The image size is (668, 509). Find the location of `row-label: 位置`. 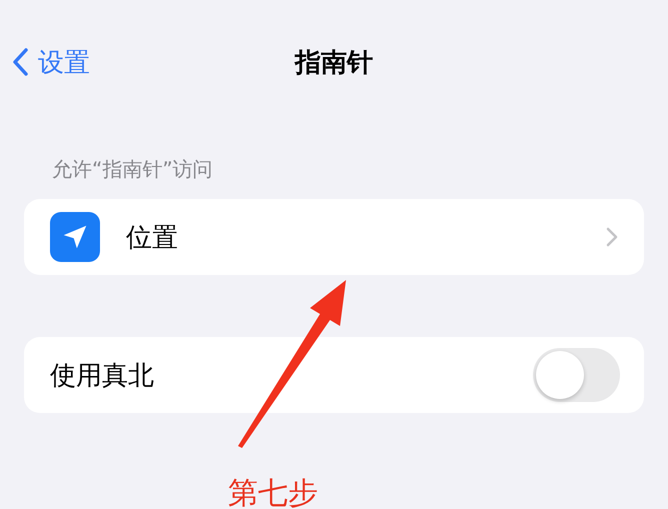

row-label: 位置 is located at coordinates (152, 238).